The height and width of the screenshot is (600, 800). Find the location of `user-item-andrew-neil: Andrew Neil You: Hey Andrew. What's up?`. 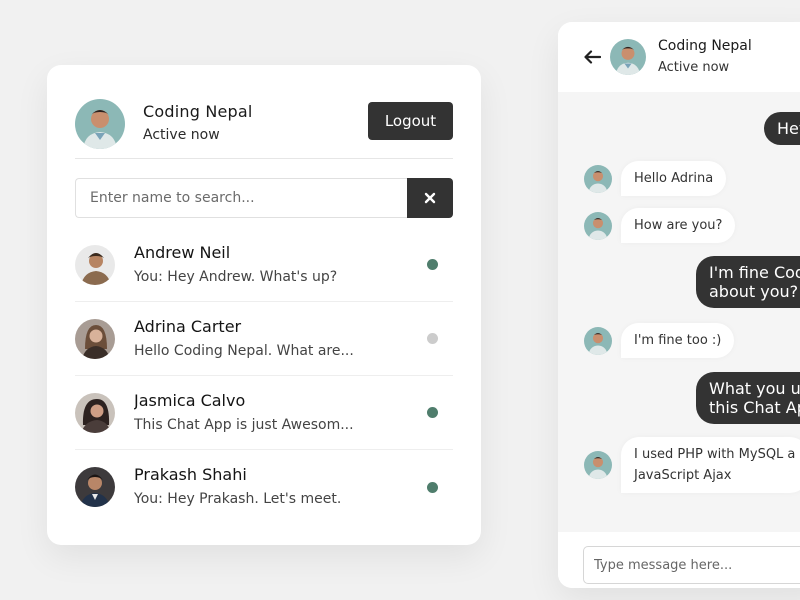

user-item-andrew-neil: Andrew Neil You: Hey Andrew. What's up? is located at coordinates (264, 265).